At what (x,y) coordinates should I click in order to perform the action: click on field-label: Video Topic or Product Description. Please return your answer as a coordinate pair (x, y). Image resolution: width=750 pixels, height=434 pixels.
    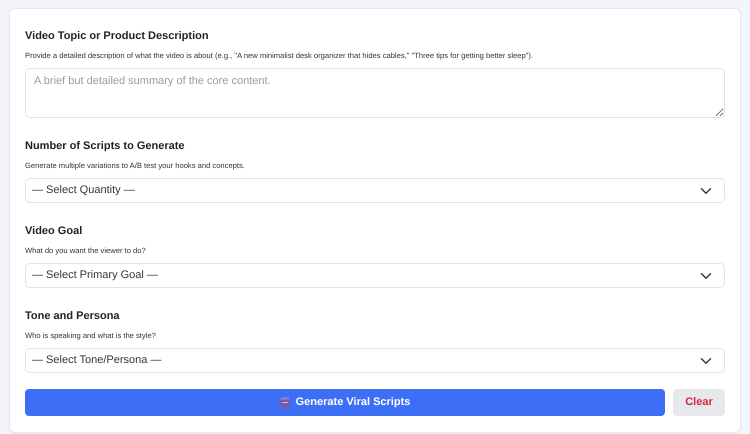
    Looking at the image, I should click on (117, 36).